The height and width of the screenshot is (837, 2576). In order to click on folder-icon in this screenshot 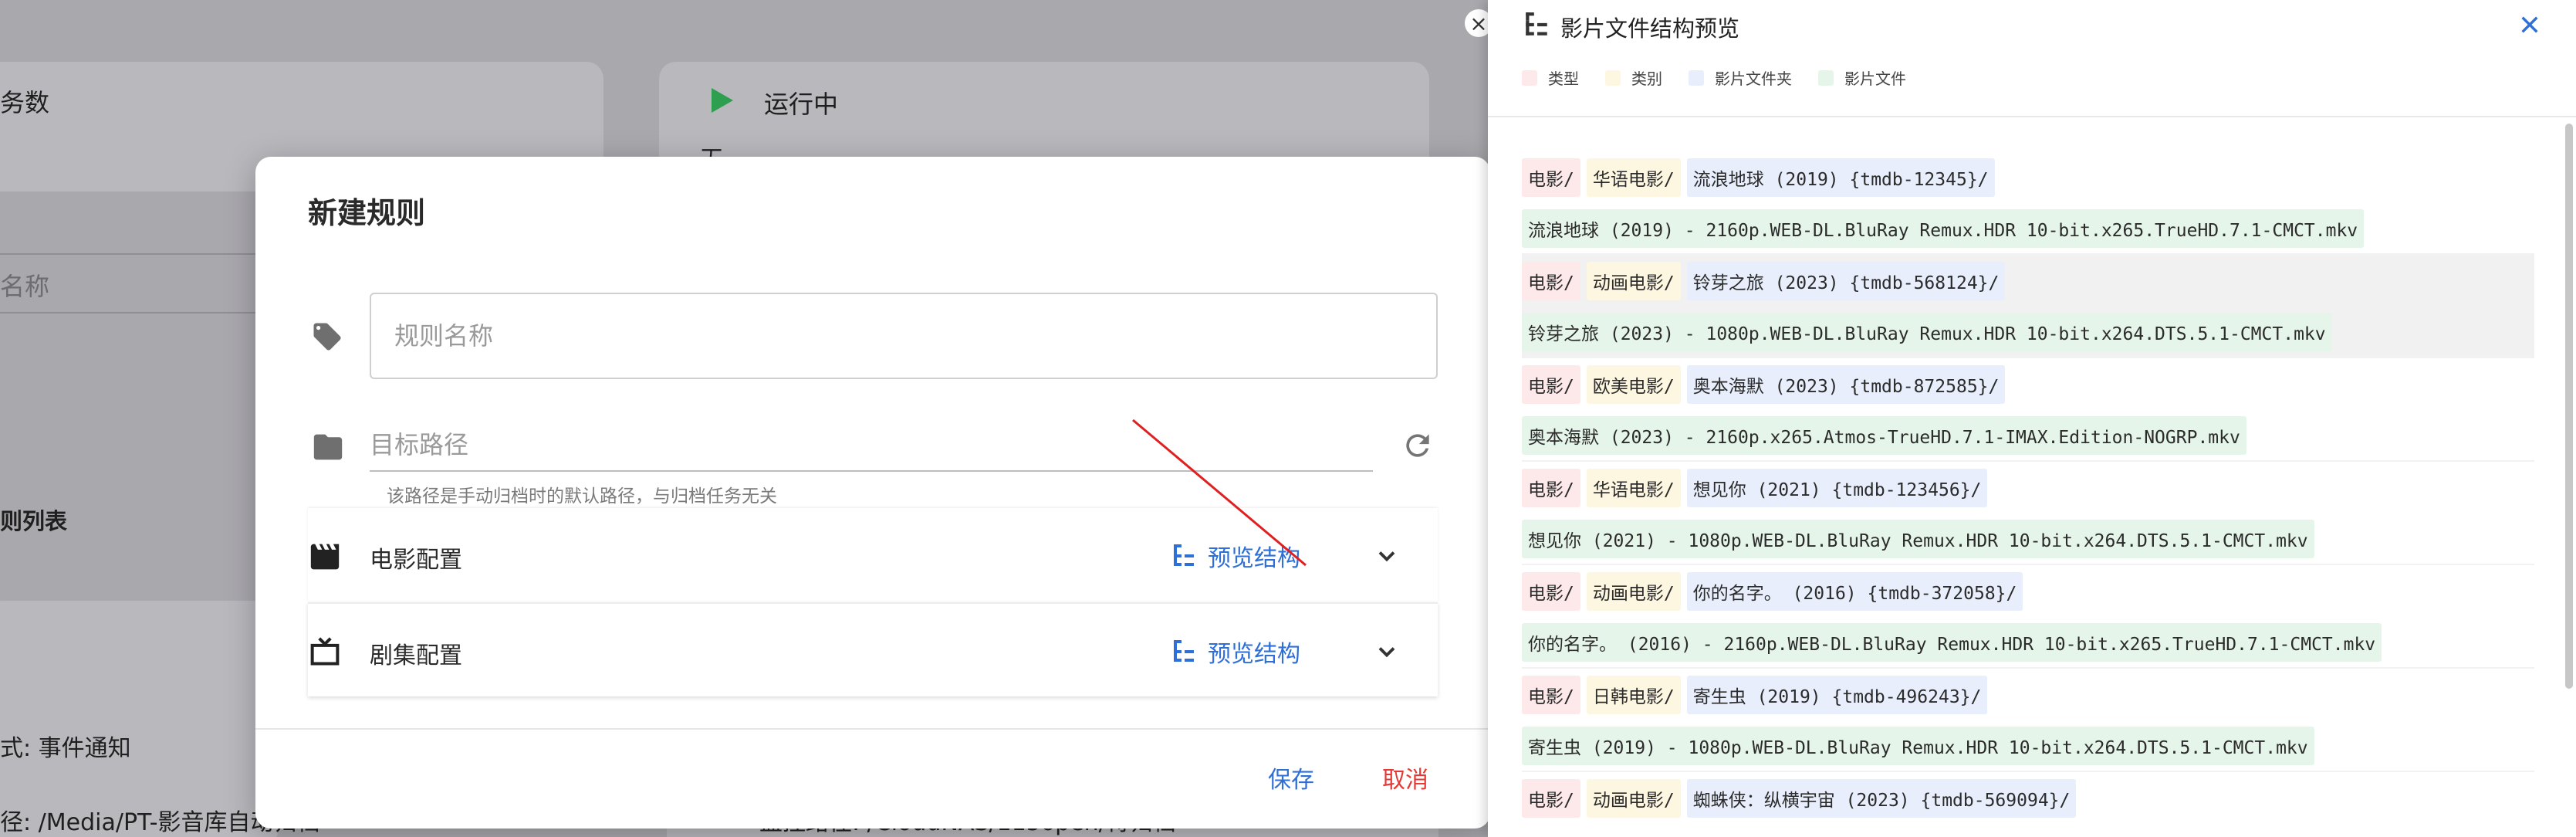, I will do `click(328, 447)`.